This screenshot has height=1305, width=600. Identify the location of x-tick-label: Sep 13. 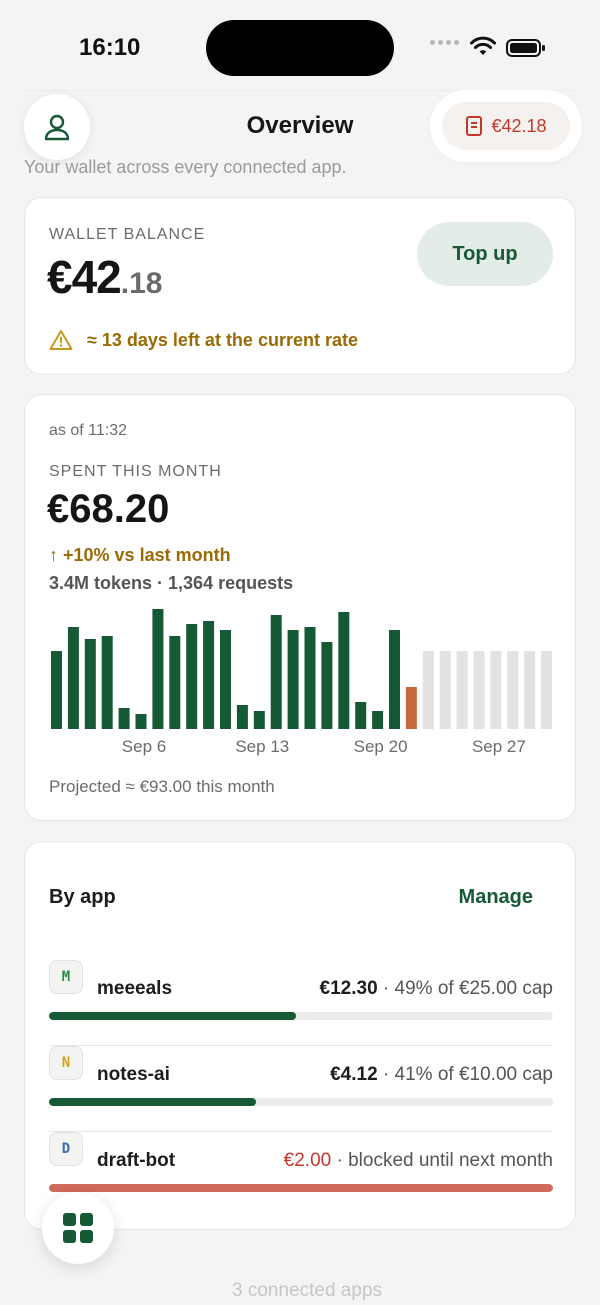
(262, 746).